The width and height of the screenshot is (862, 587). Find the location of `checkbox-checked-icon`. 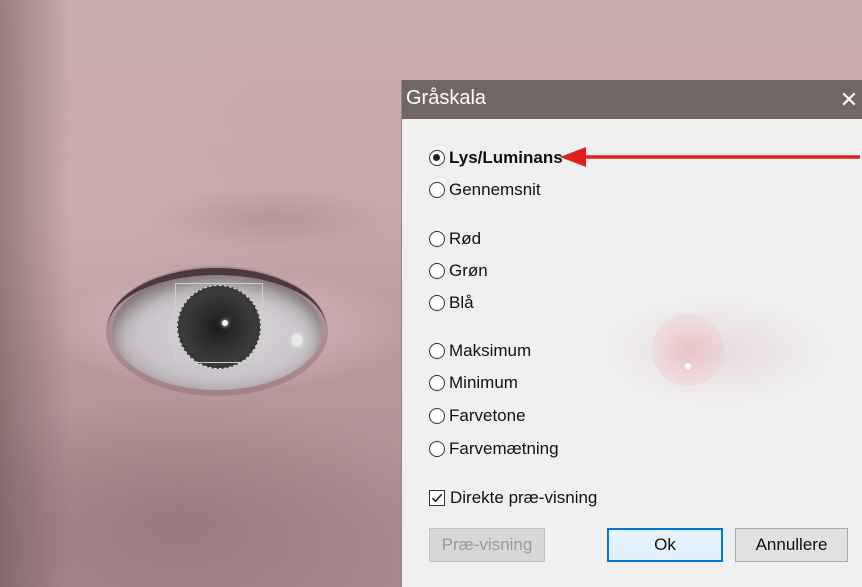

checkbox-checked-icon is located at coordinates (437, 498).